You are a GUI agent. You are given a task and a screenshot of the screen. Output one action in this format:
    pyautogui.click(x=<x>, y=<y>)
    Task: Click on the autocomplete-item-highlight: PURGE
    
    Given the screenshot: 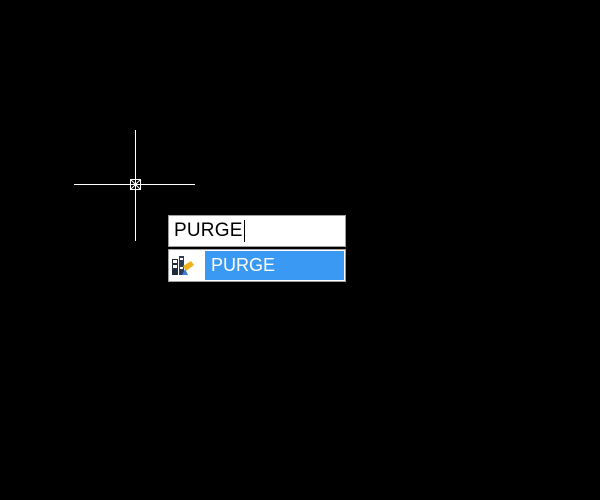 What is the action you would take?
    pyautogui.click(x=274, y=265)
    